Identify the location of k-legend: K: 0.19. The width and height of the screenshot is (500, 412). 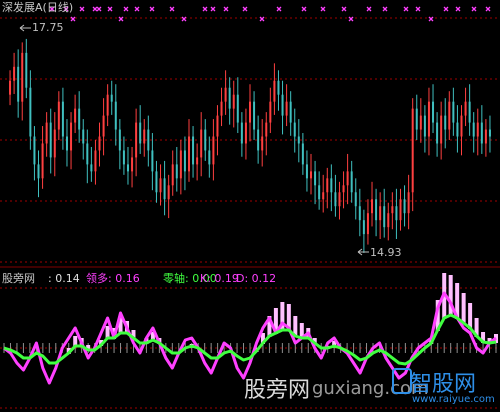
(219, 278).